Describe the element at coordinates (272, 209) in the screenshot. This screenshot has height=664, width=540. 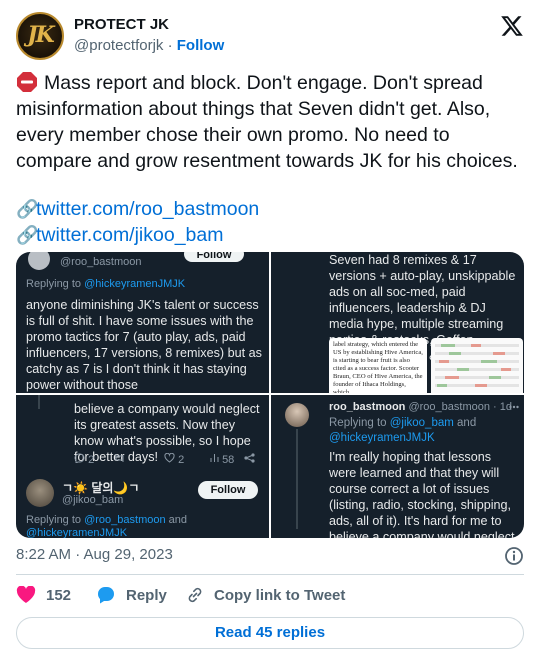
I see `tweet-link-1: 🔗twitter.com/roo_bastmoon` at that location.